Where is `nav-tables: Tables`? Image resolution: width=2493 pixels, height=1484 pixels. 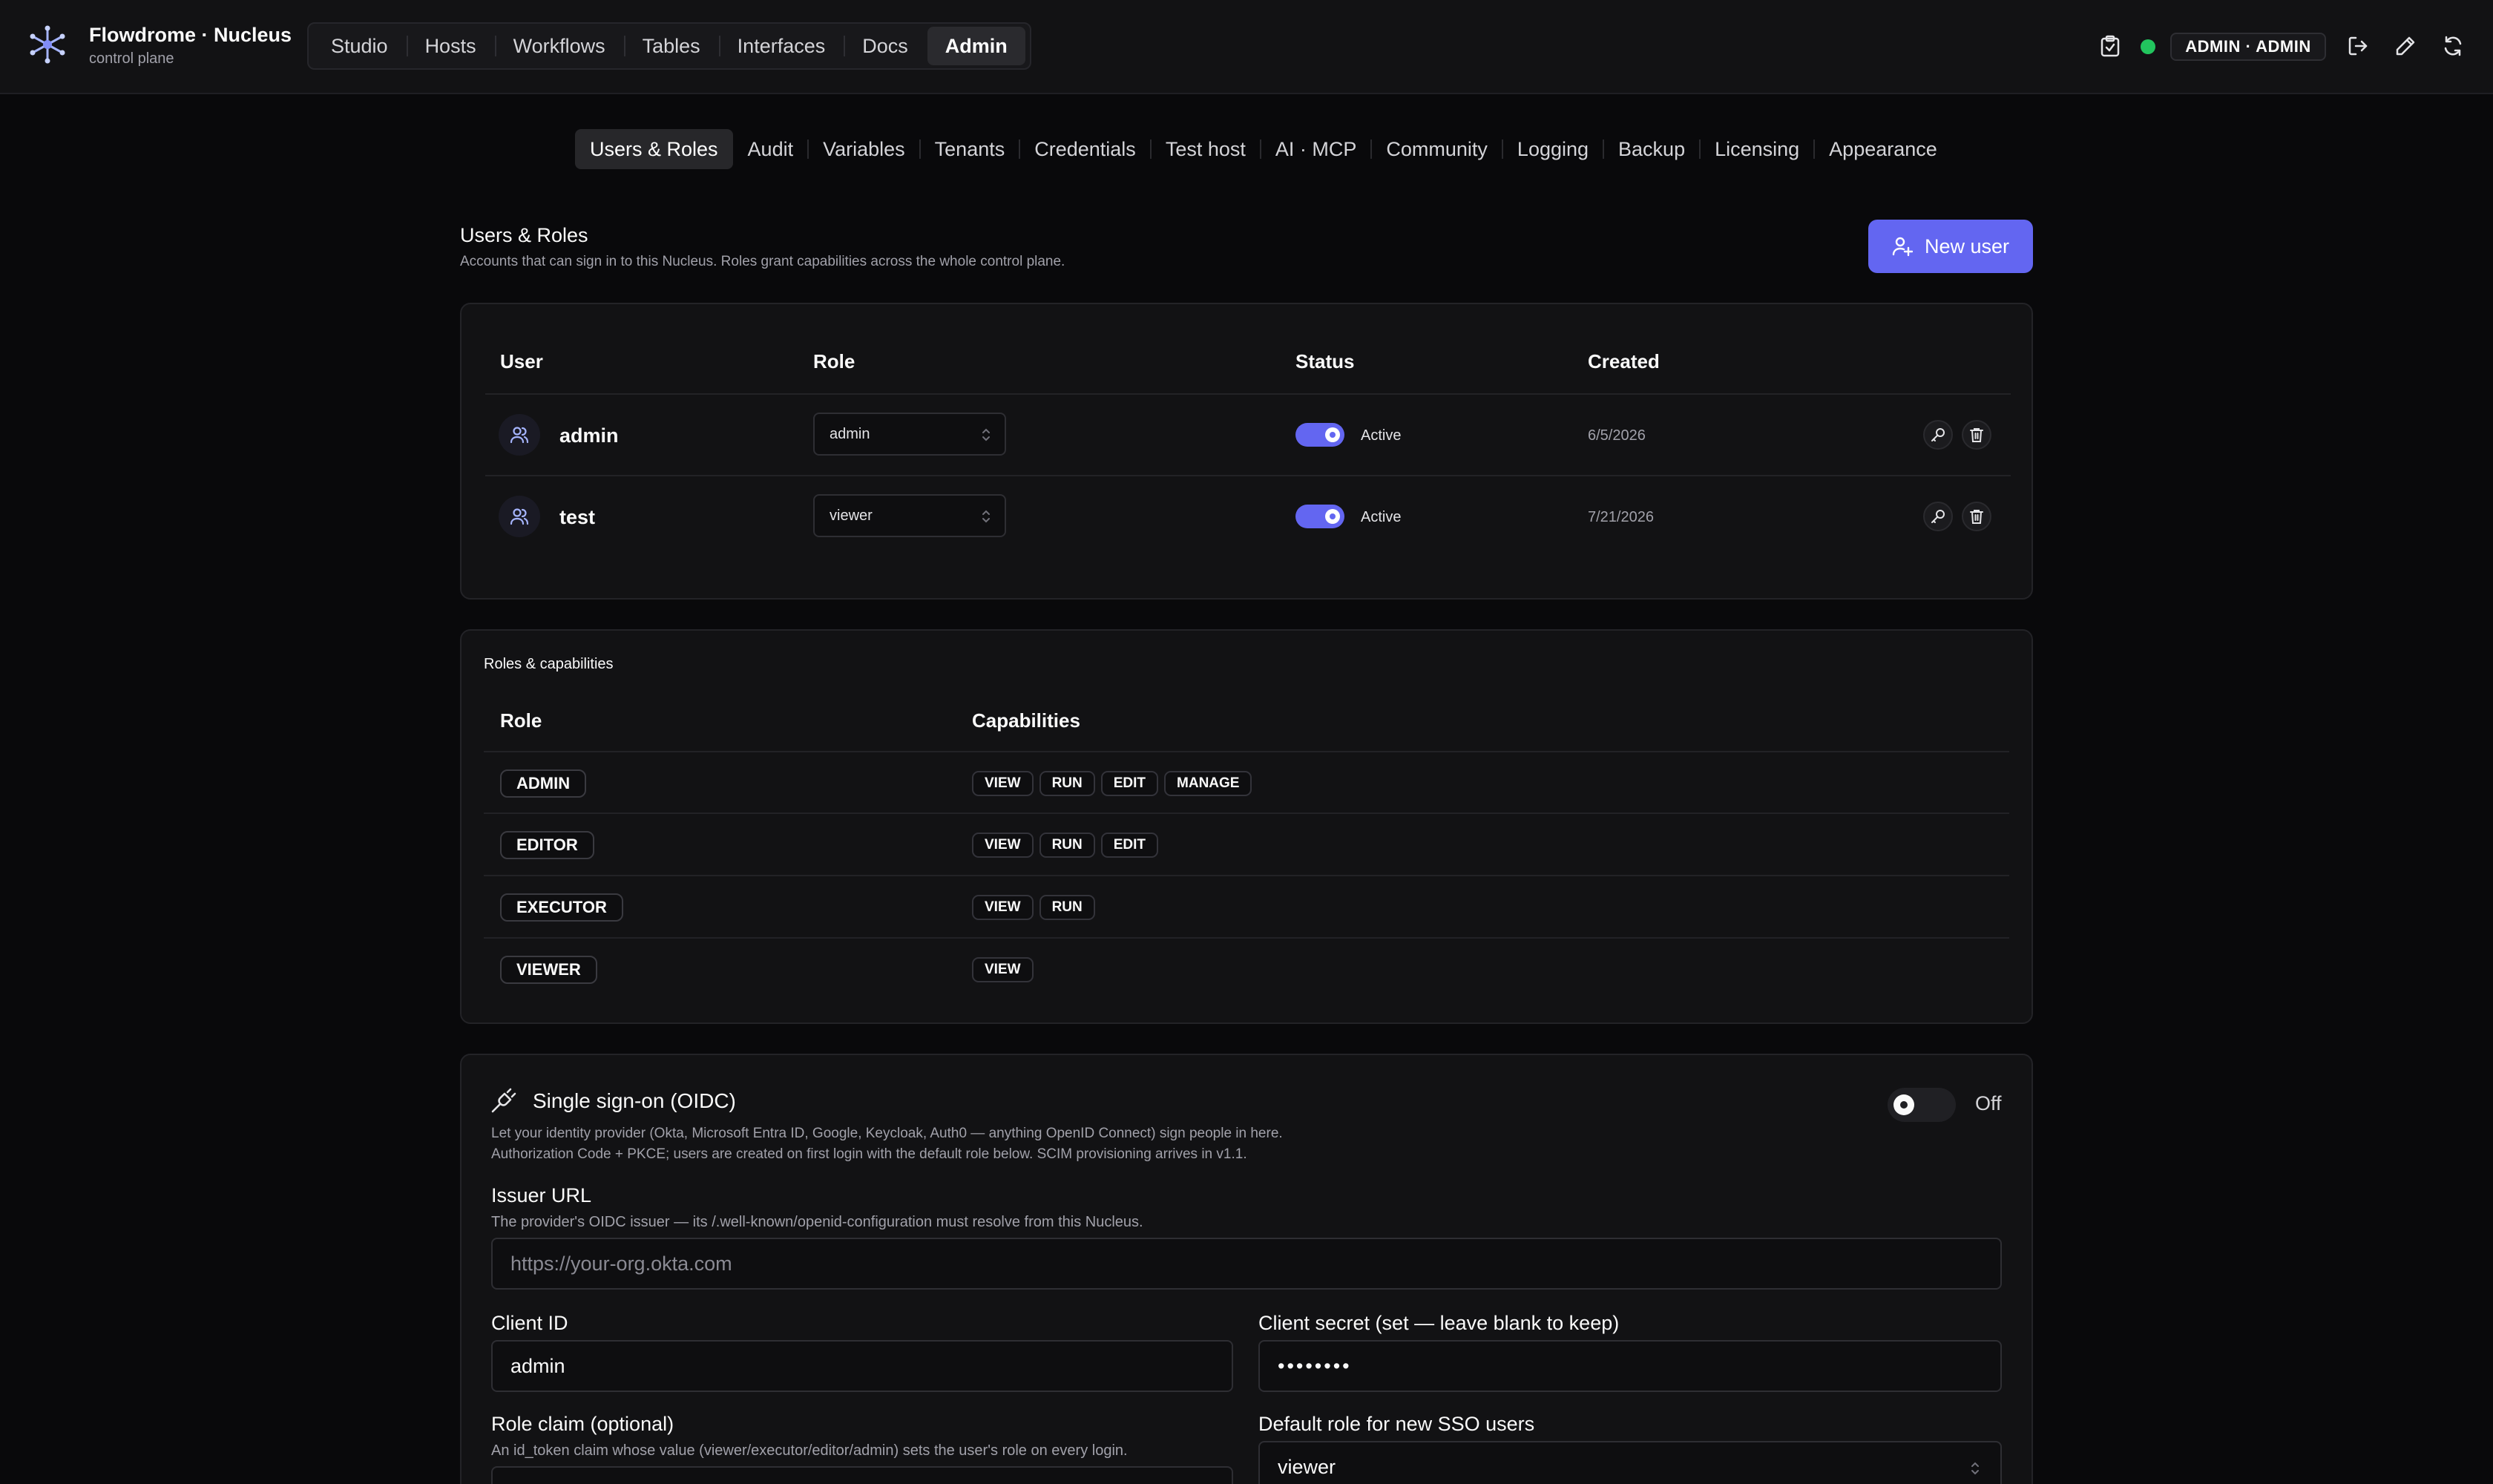
nav-tables: Tables is located at coordinates (670, 46).